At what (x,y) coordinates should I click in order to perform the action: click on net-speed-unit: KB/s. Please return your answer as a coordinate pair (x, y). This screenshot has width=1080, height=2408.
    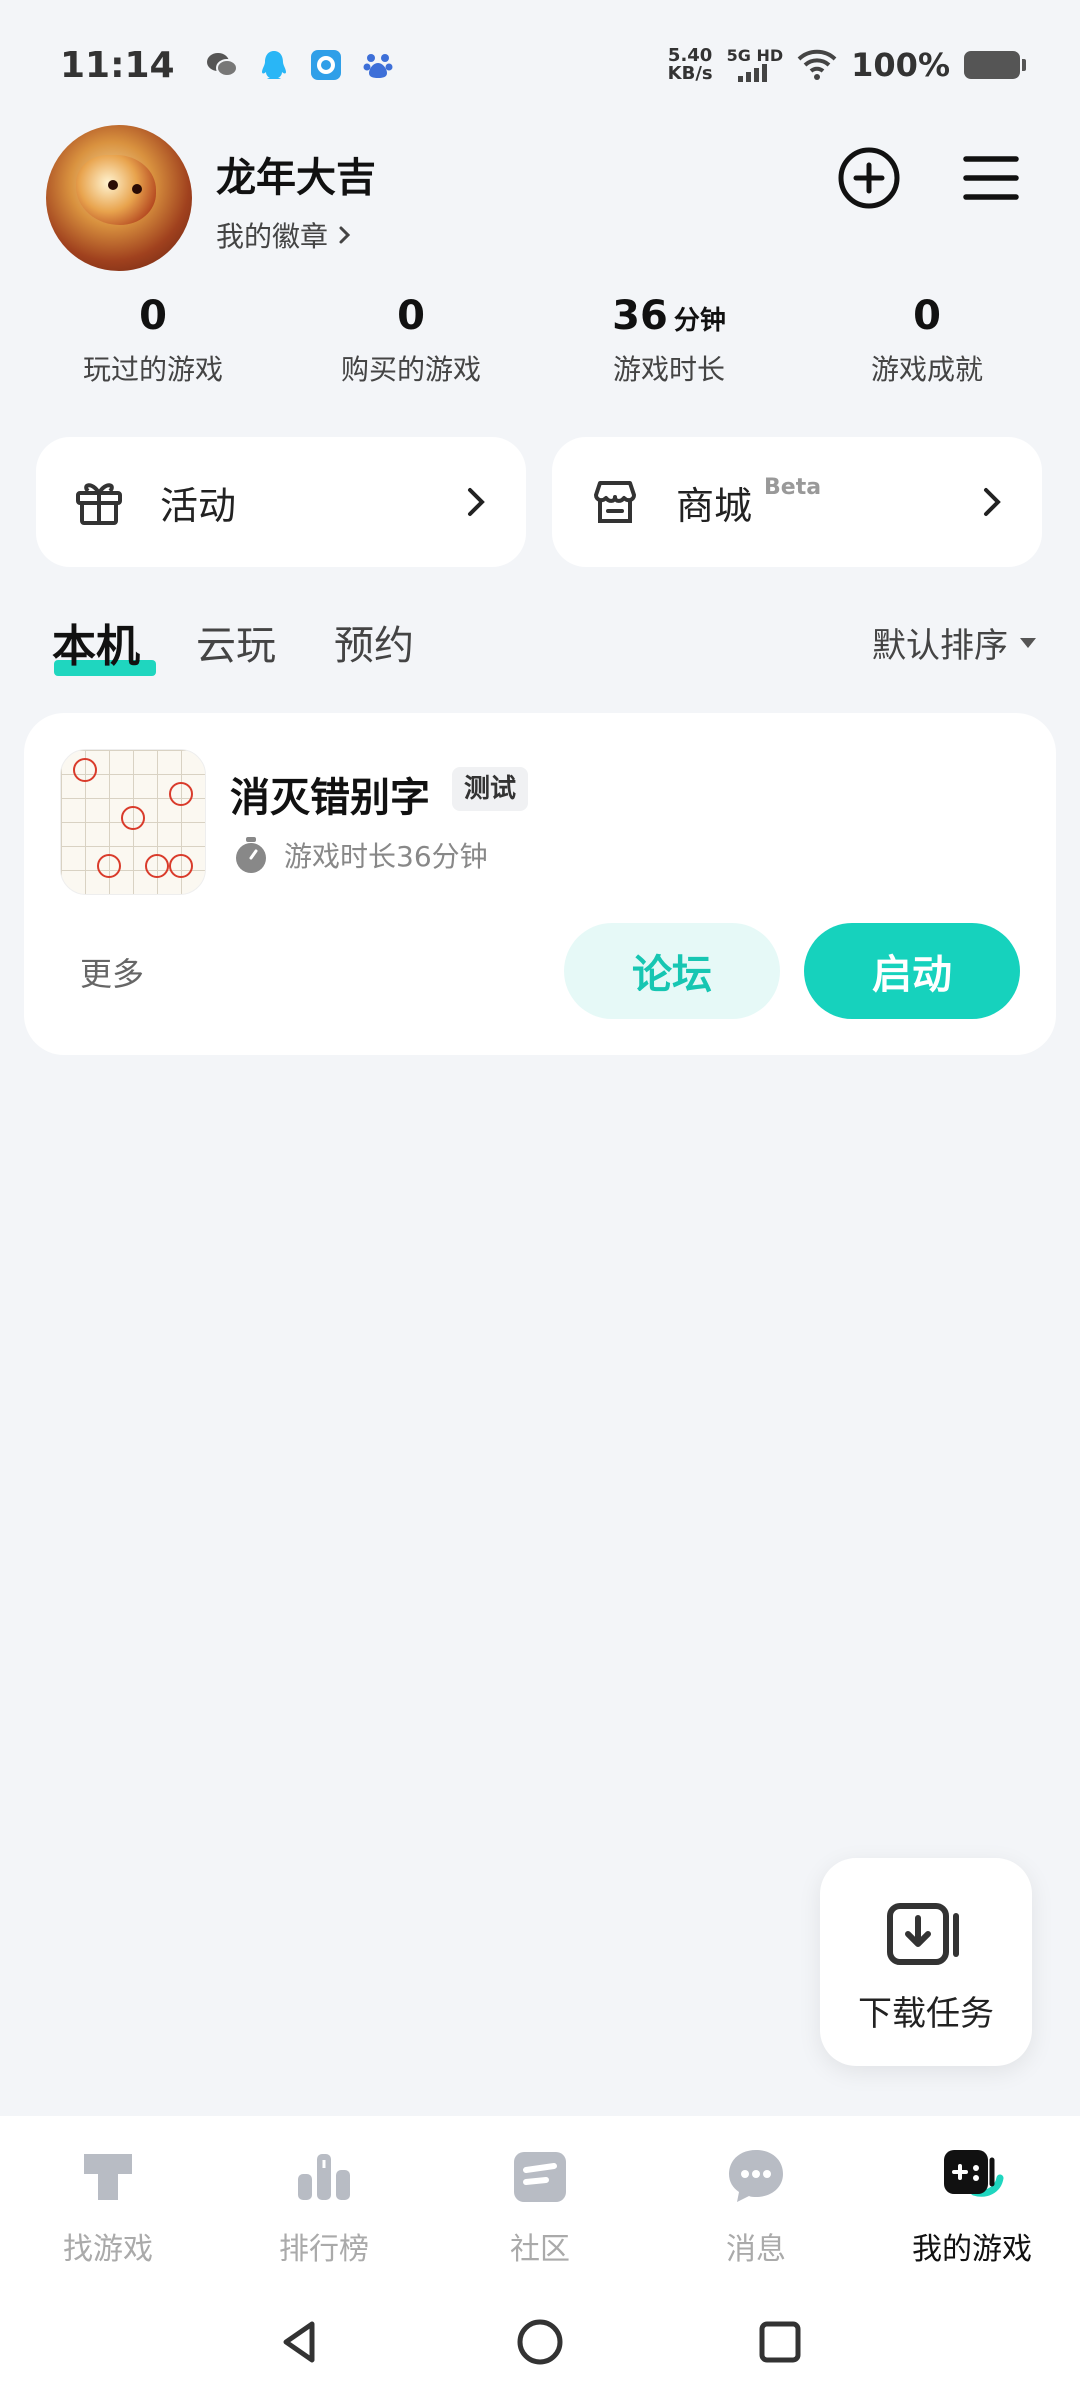
    Looking at the image, I should click on (690, 73).